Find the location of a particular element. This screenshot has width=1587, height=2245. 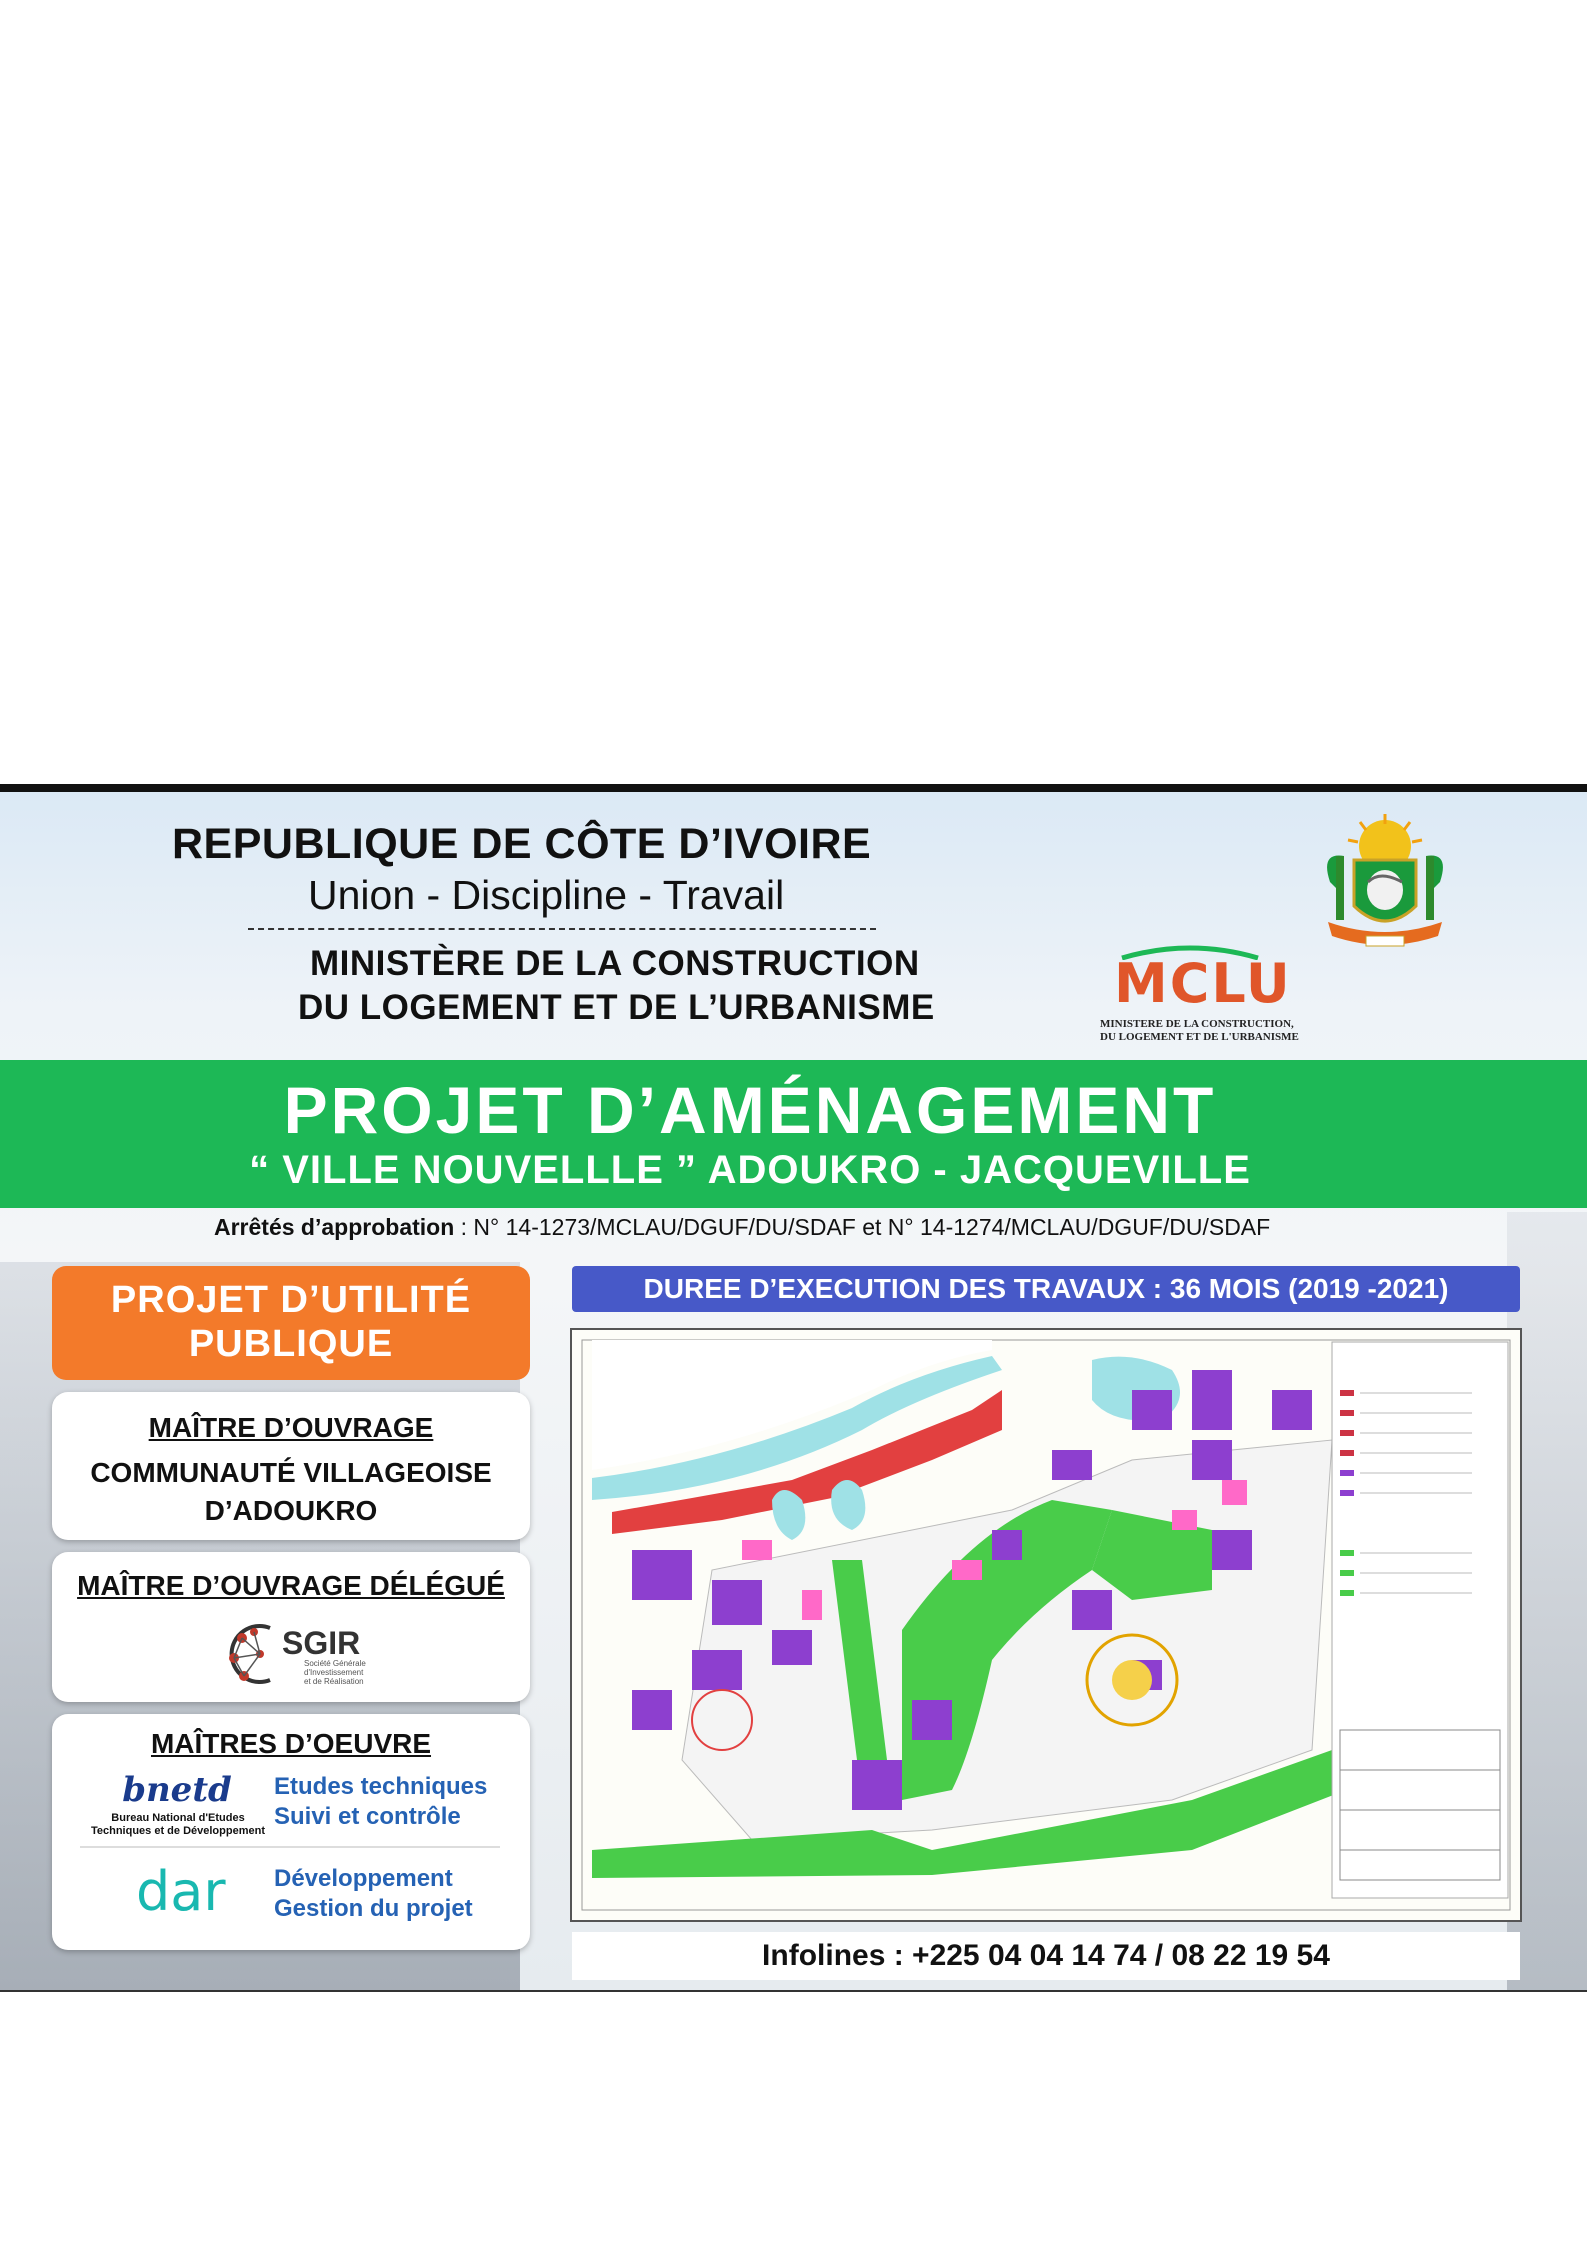

bnetd-sub1: Bureau National d'Etudes is located at coordinates (178, 1818).